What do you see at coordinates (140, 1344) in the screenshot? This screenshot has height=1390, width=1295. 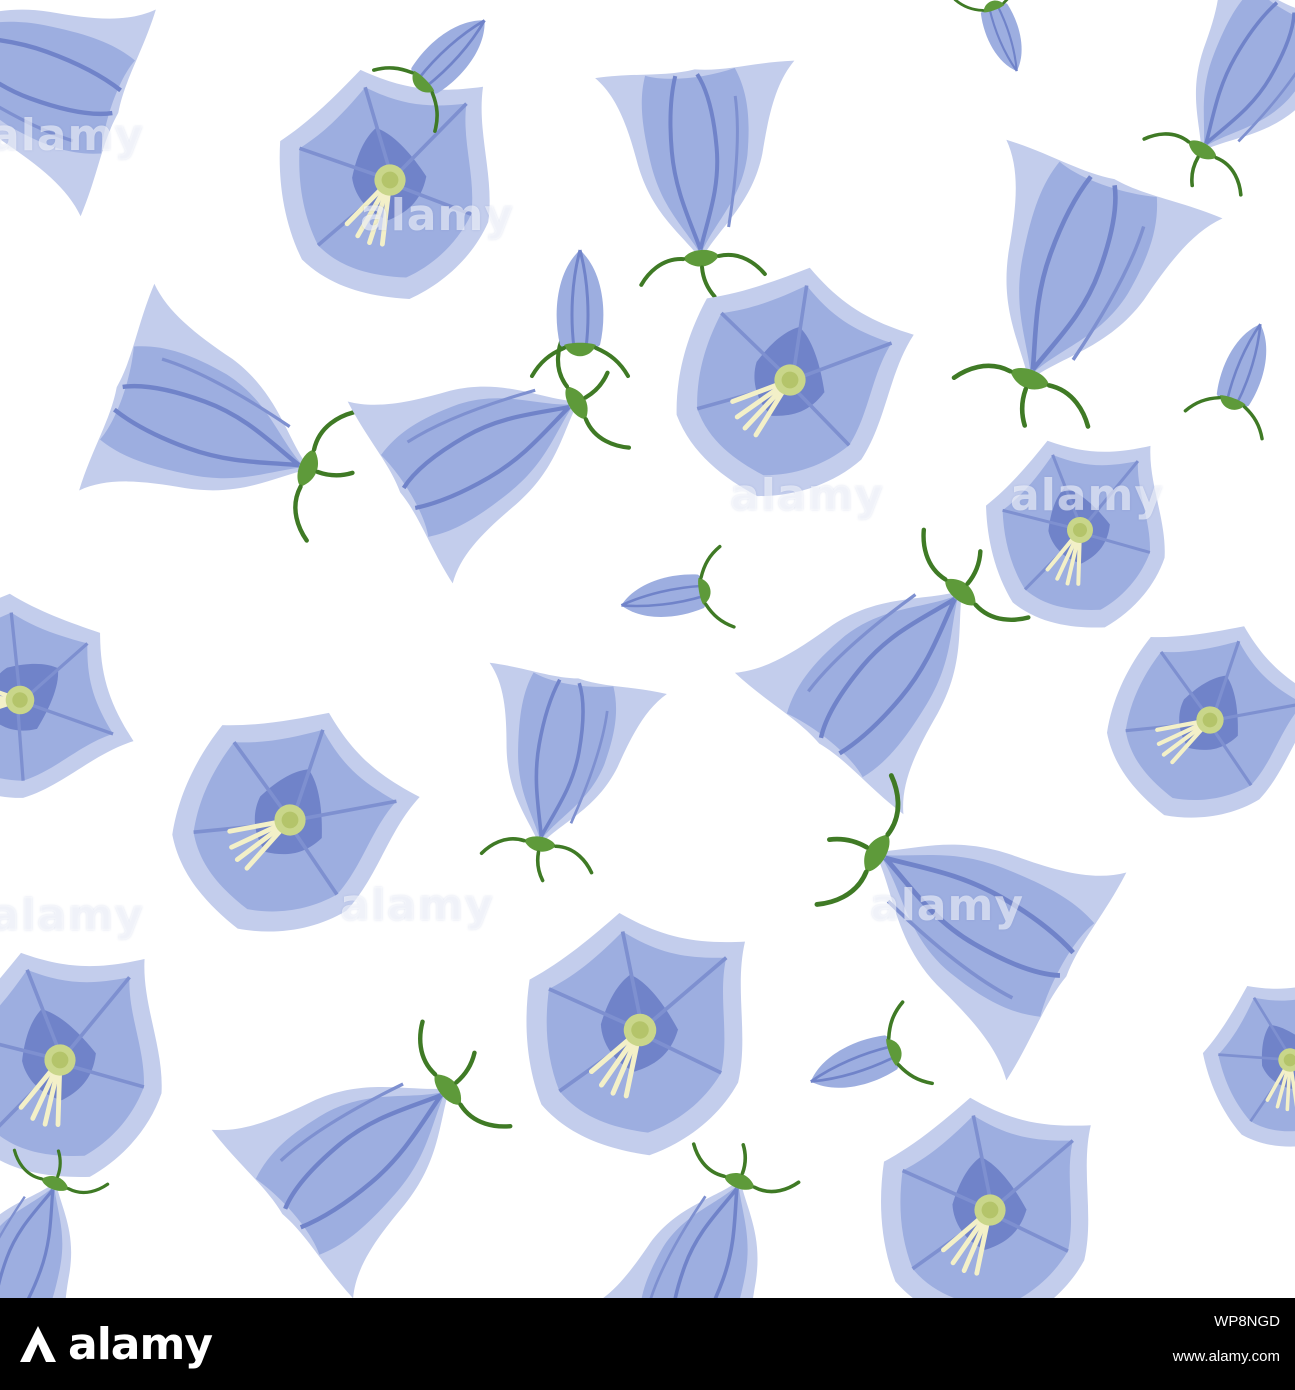 I see `logo-text: alamy` at bounding box center [140, 1344].